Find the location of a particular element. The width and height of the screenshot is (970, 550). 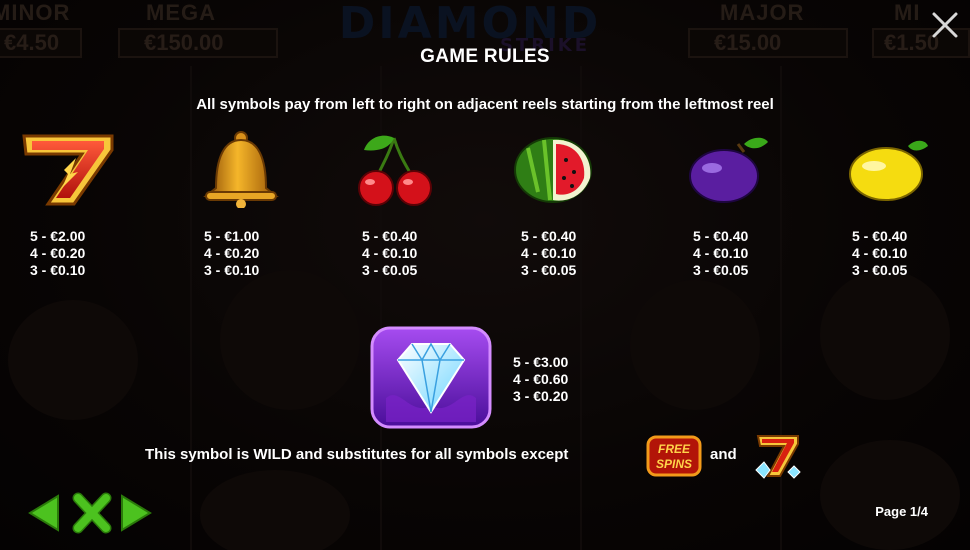

symbol-bell is located at coordinates (241, 170).